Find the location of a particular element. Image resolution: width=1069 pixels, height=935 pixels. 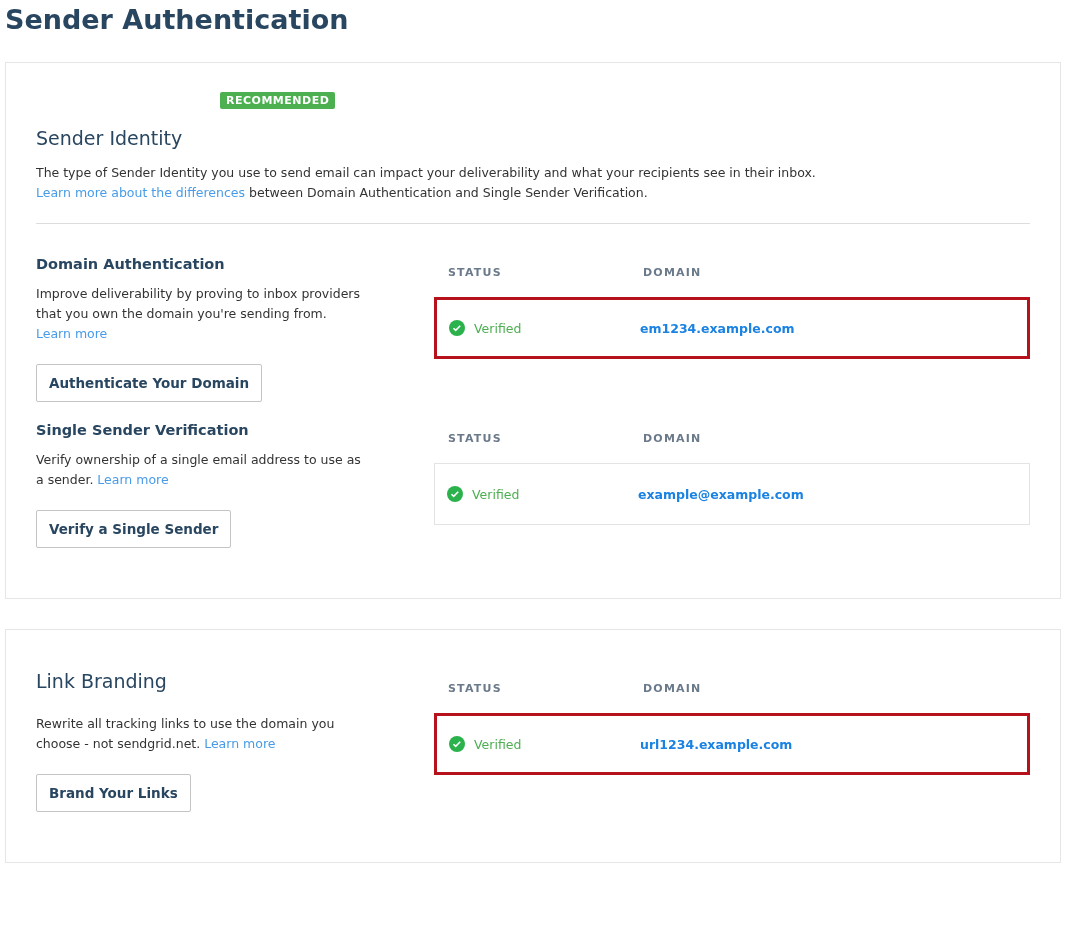

section-heading: Sender Identity is located at coordinates (110, 138).